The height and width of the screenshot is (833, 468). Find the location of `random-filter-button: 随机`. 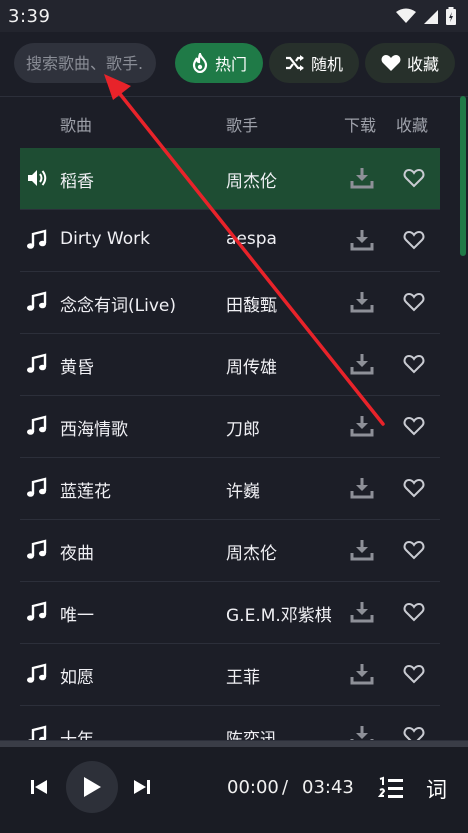

random-filter-button: 随机 is located at coordinates (314, 63).